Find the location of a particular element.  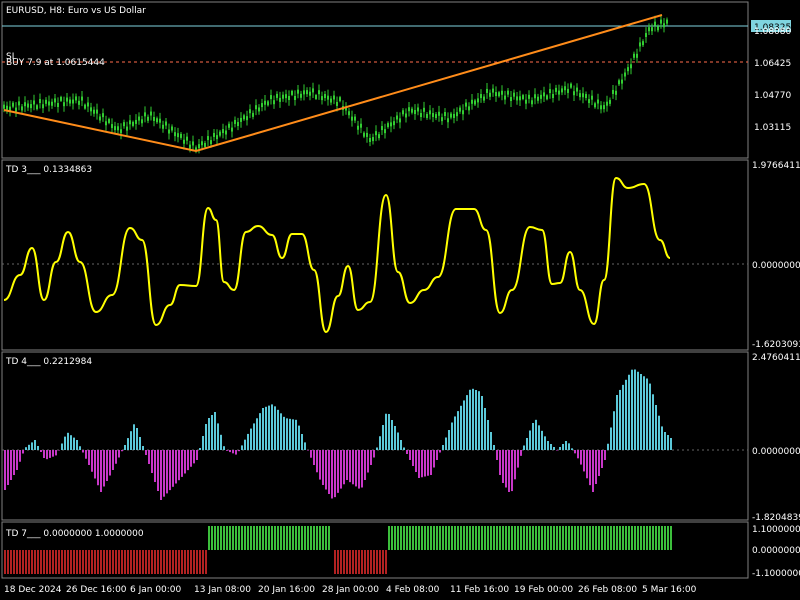

time-axis-label: 11 Feb 16:00 is located at coordinates (479, 590).